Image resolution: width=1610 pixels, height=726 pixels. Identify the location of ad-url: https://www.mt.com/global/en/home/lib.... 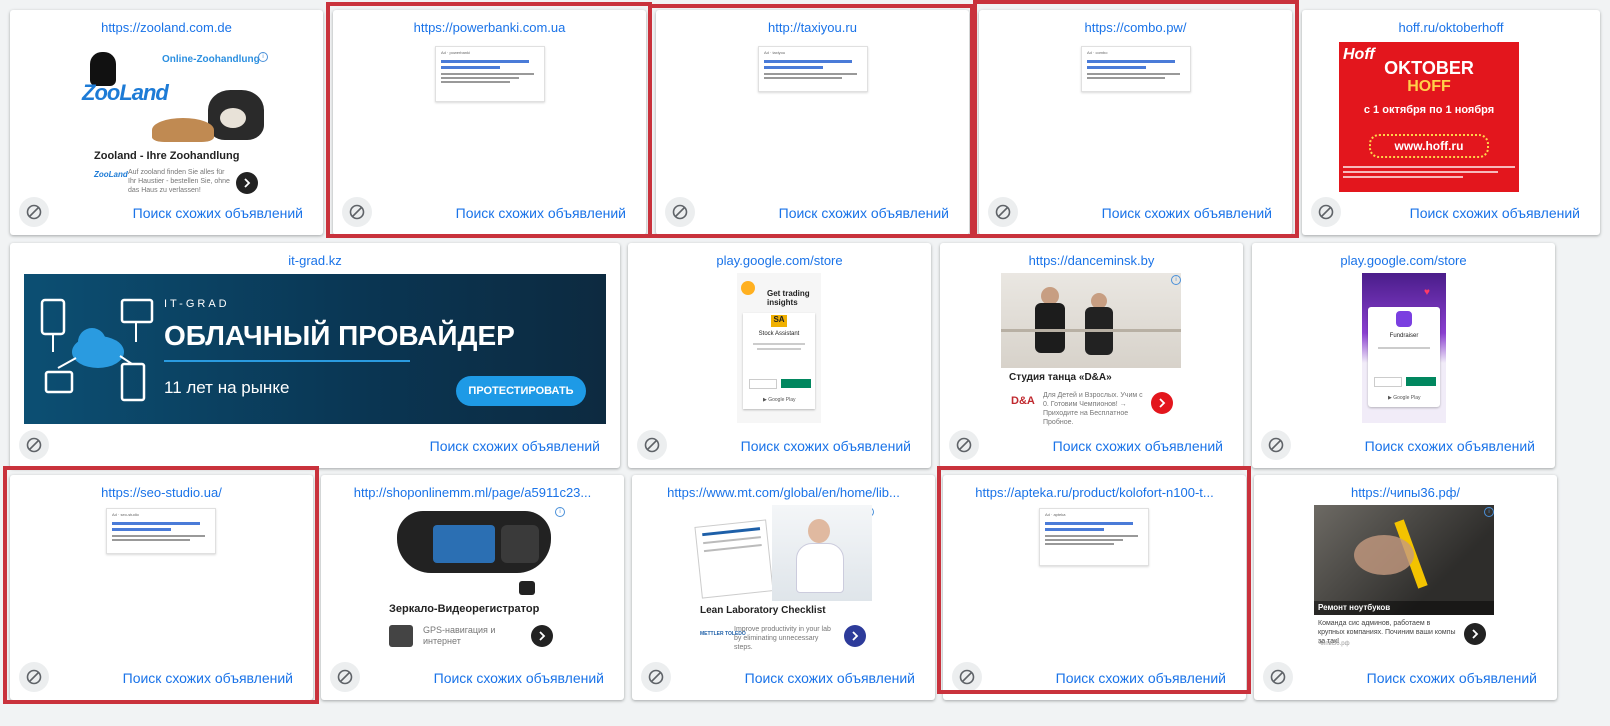
(783, 492).